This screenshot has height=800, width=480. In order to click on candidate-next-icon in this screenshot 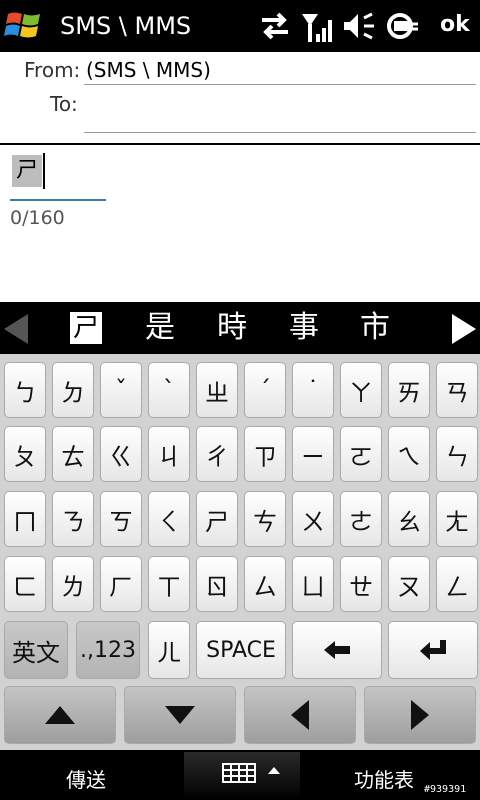, I will do `click(464, 329)`.